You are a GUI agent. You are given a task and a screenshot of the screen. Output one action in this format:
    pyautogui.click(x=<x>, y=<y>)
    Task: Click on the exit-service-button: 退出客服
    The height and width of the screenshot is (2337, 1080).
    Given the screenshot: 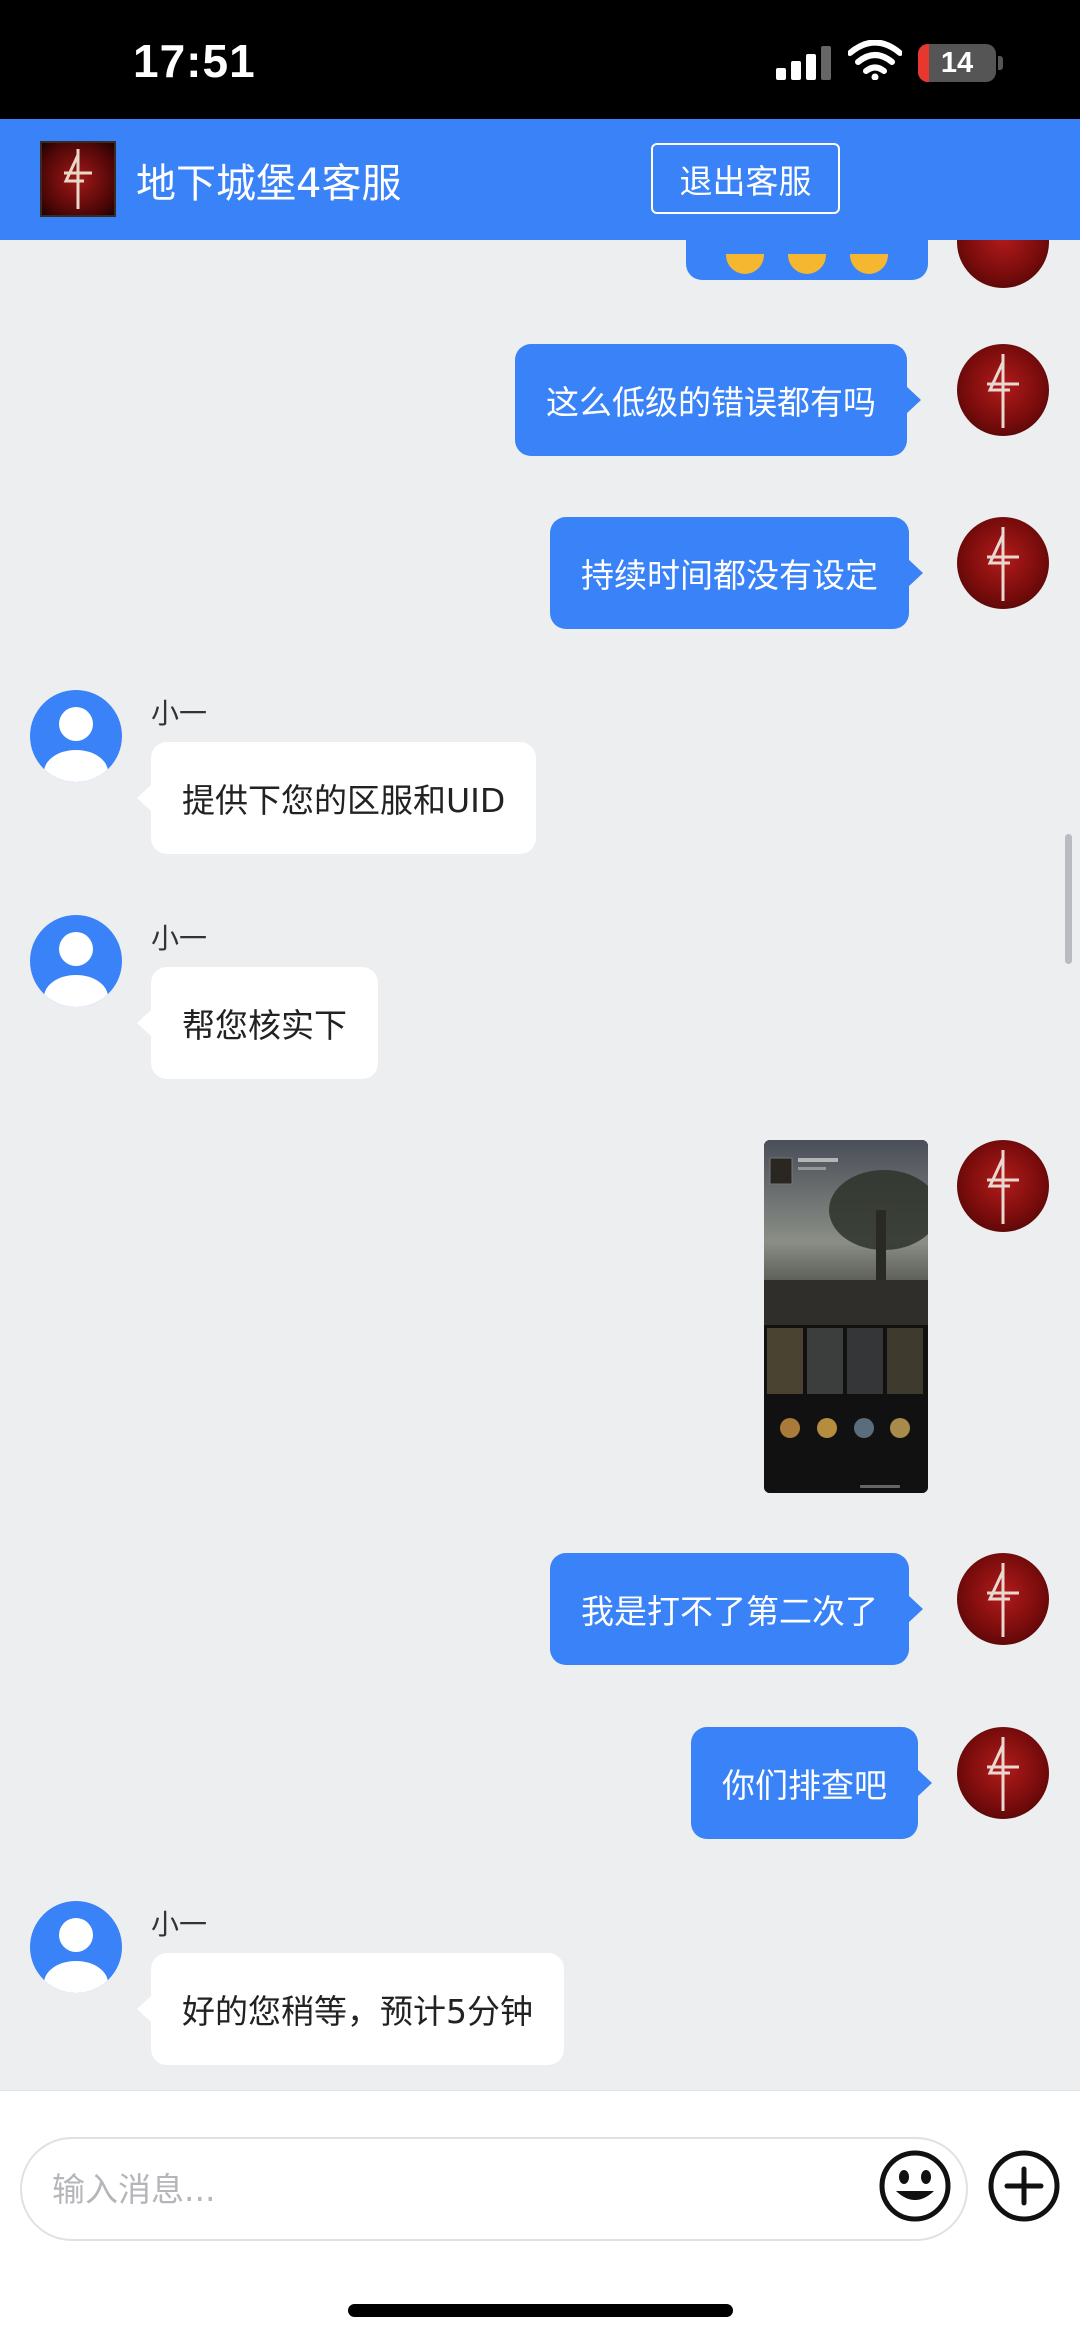 What is the action you would take?
    pyautogui.click(x=745, y=178)
    